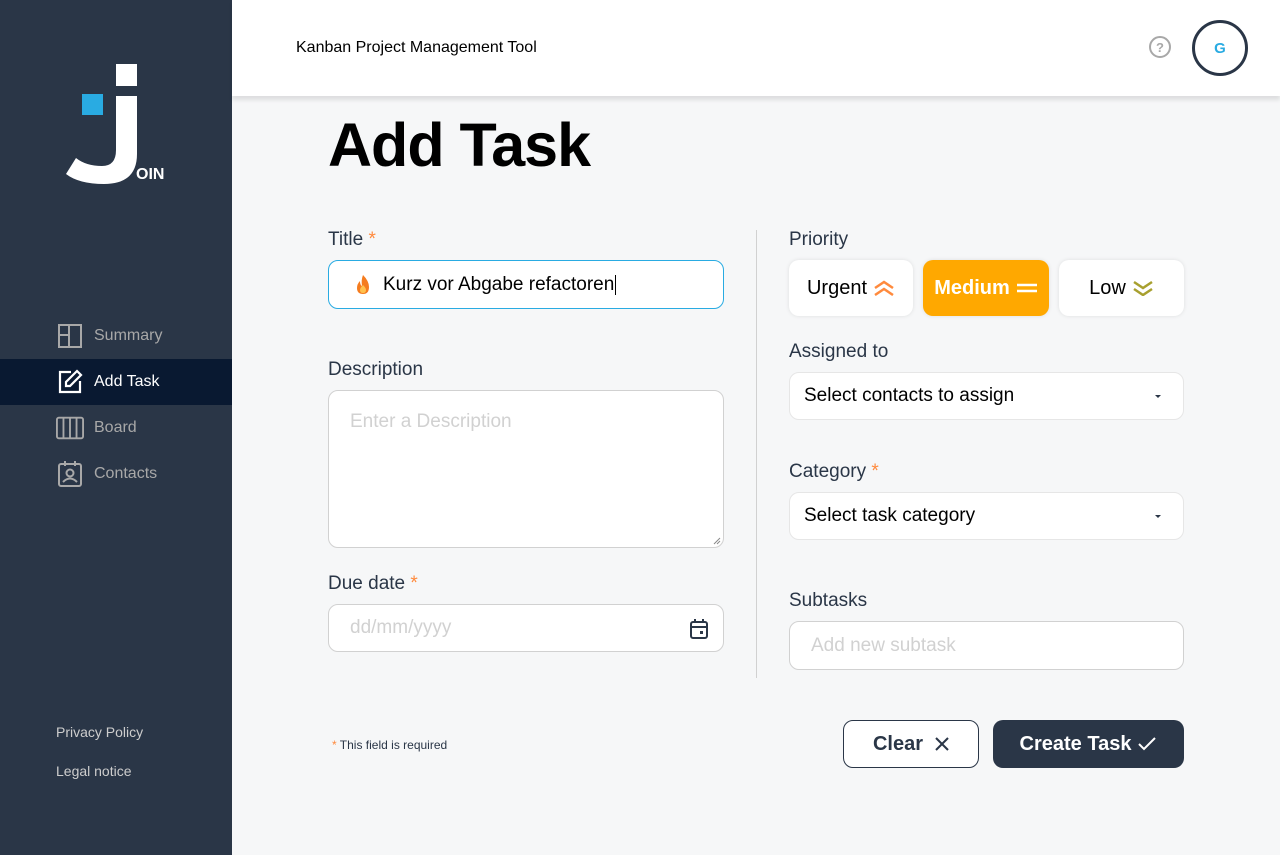 The width and height of the screenshot is (1280, 855). I want to click on subtask-placeholder: Add new subtask, so click(883, 645).